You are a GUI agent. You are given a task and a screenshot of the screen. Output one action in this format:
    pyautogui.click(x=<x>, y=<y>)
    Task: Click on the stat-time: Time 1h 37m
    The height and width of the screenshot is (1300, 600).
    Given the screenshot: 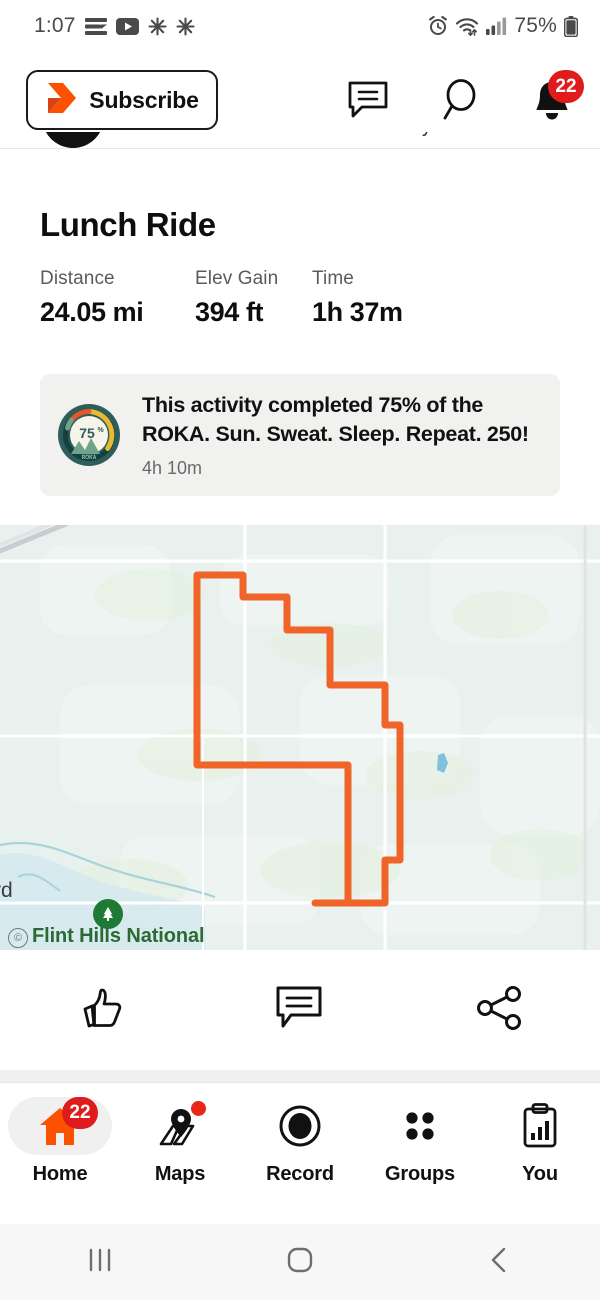 What is the action you would take?
    pyautogui.click(x=382, y=298)
    